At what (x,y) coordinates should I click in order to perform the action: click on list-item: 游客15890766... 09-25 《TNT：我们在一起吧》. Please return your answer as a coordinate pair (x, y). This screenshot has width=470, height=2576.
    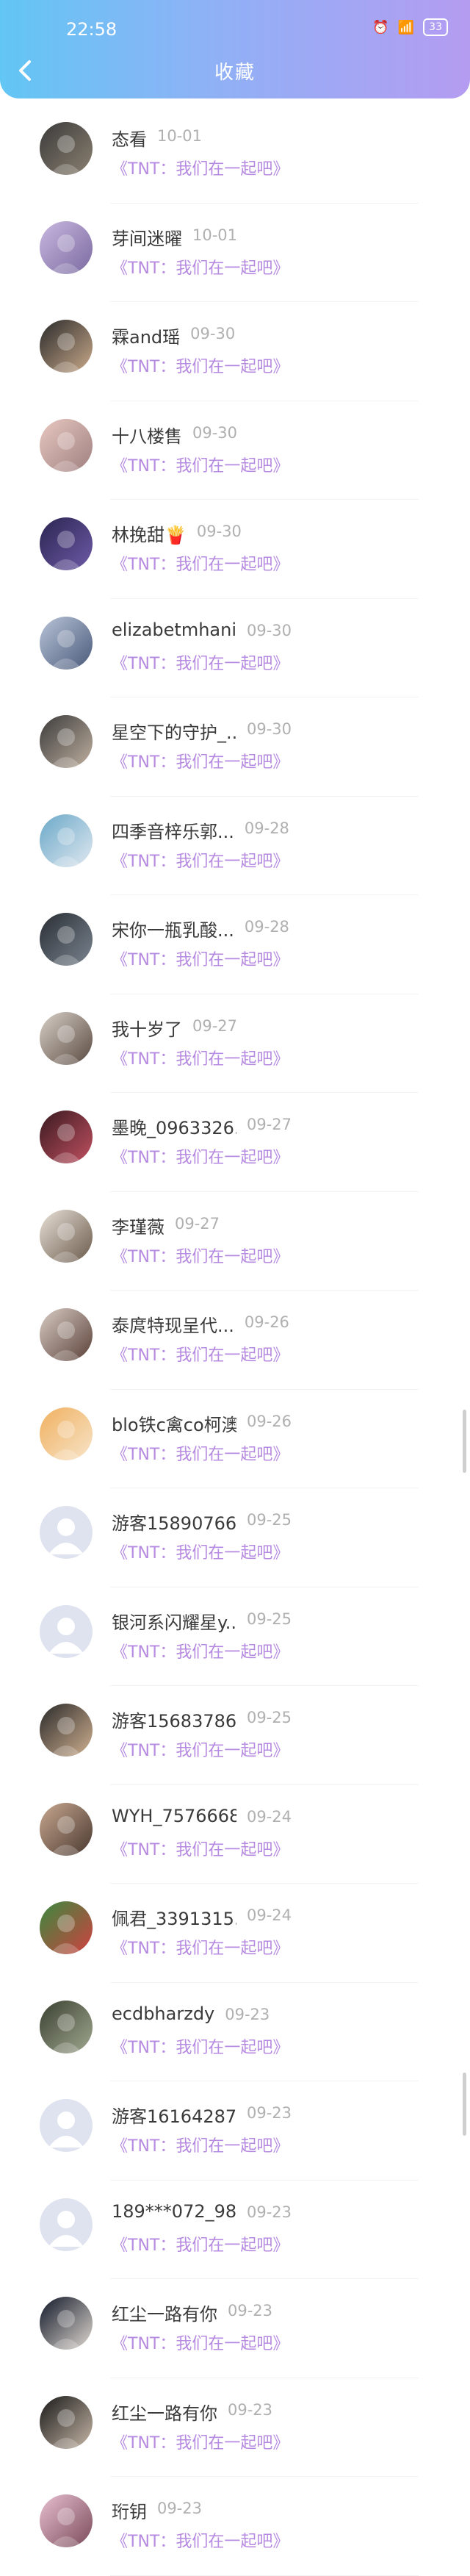
    Looking at the image, I should click on (235, 1537).